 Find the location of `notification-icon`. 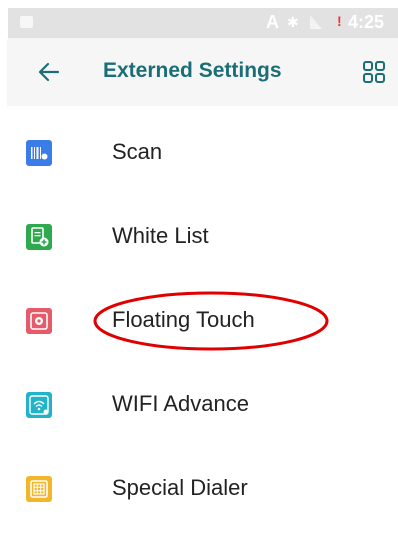

notification-icon is located at coordinates (26, 22).